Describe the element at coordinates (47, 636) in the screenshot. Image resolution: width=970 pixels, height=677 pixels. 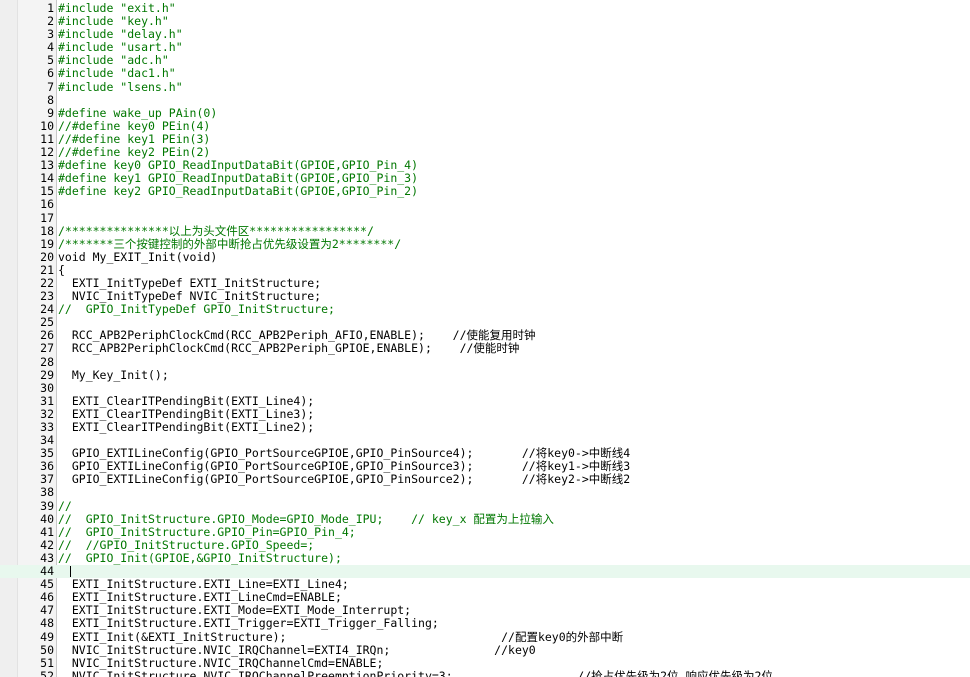
I see `line-number: 49` at that location.